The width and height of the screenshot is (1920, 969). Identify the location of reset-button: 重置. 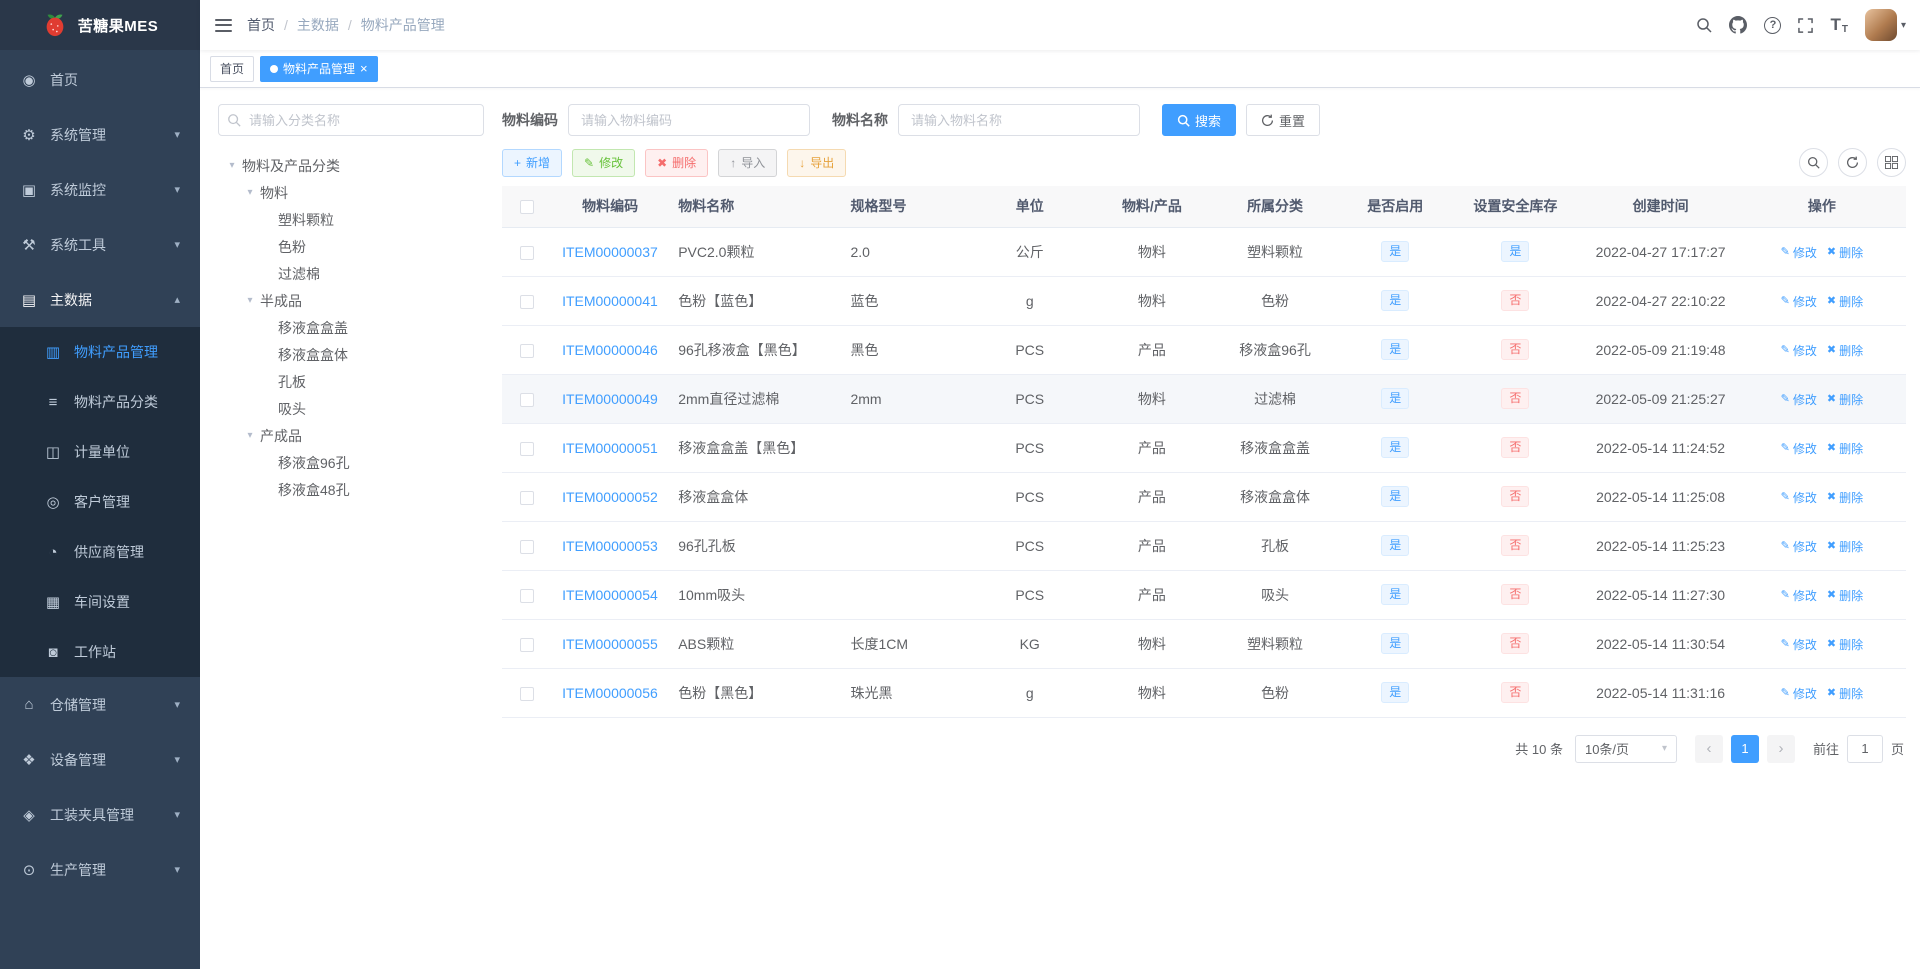
(1283, 120).